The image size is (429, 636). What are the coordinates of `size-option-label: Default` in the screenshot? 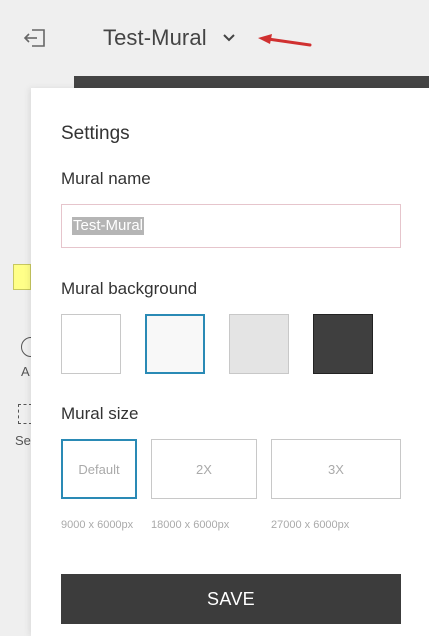 It's located at (99, 469).